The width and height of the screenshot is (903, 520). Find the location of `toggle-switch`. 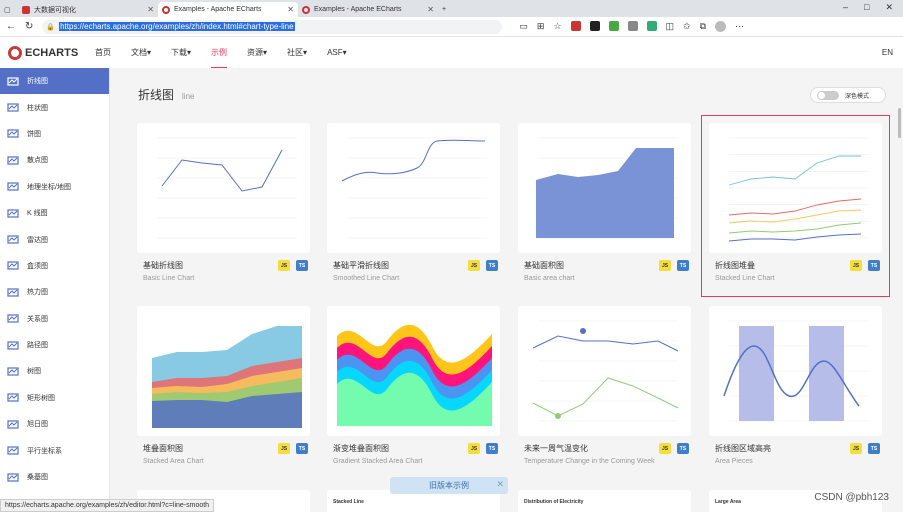

toggle-switch is located at coordinates (828, 95).